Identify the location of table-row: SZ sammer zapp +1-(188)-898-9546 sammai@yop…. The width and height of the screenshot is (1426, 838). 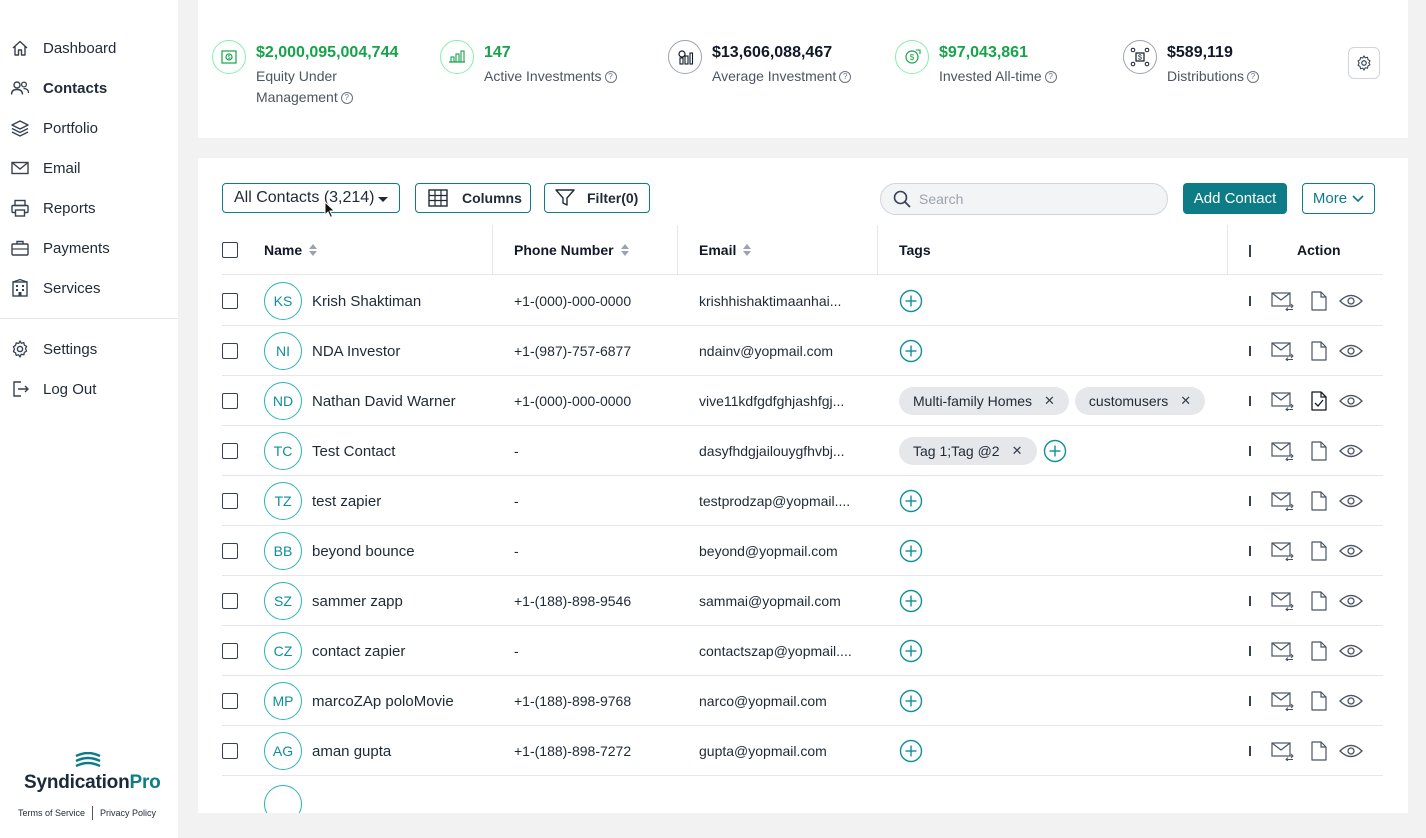
(802, 601).